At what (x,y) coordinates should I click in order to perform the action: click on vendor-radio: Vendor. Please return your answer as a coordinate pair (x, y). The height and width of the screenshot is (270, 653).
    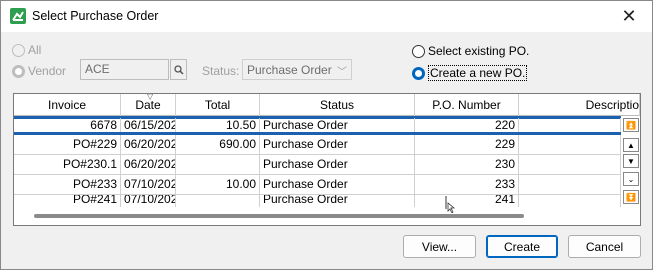
    Looking at the image, I should click on (39, 71).